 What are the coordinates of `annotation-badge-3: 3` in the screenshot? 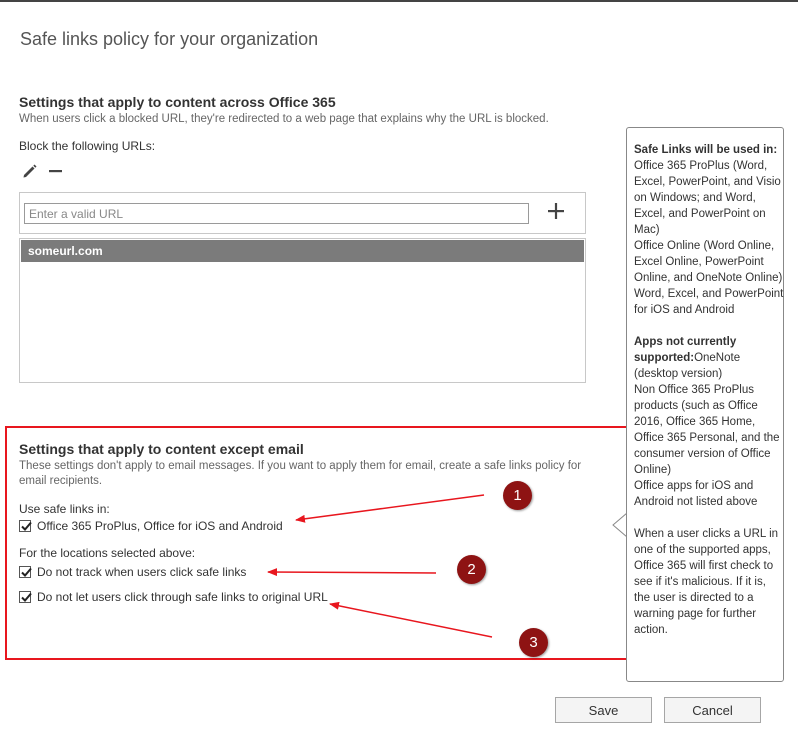 It's located at (533, 642).